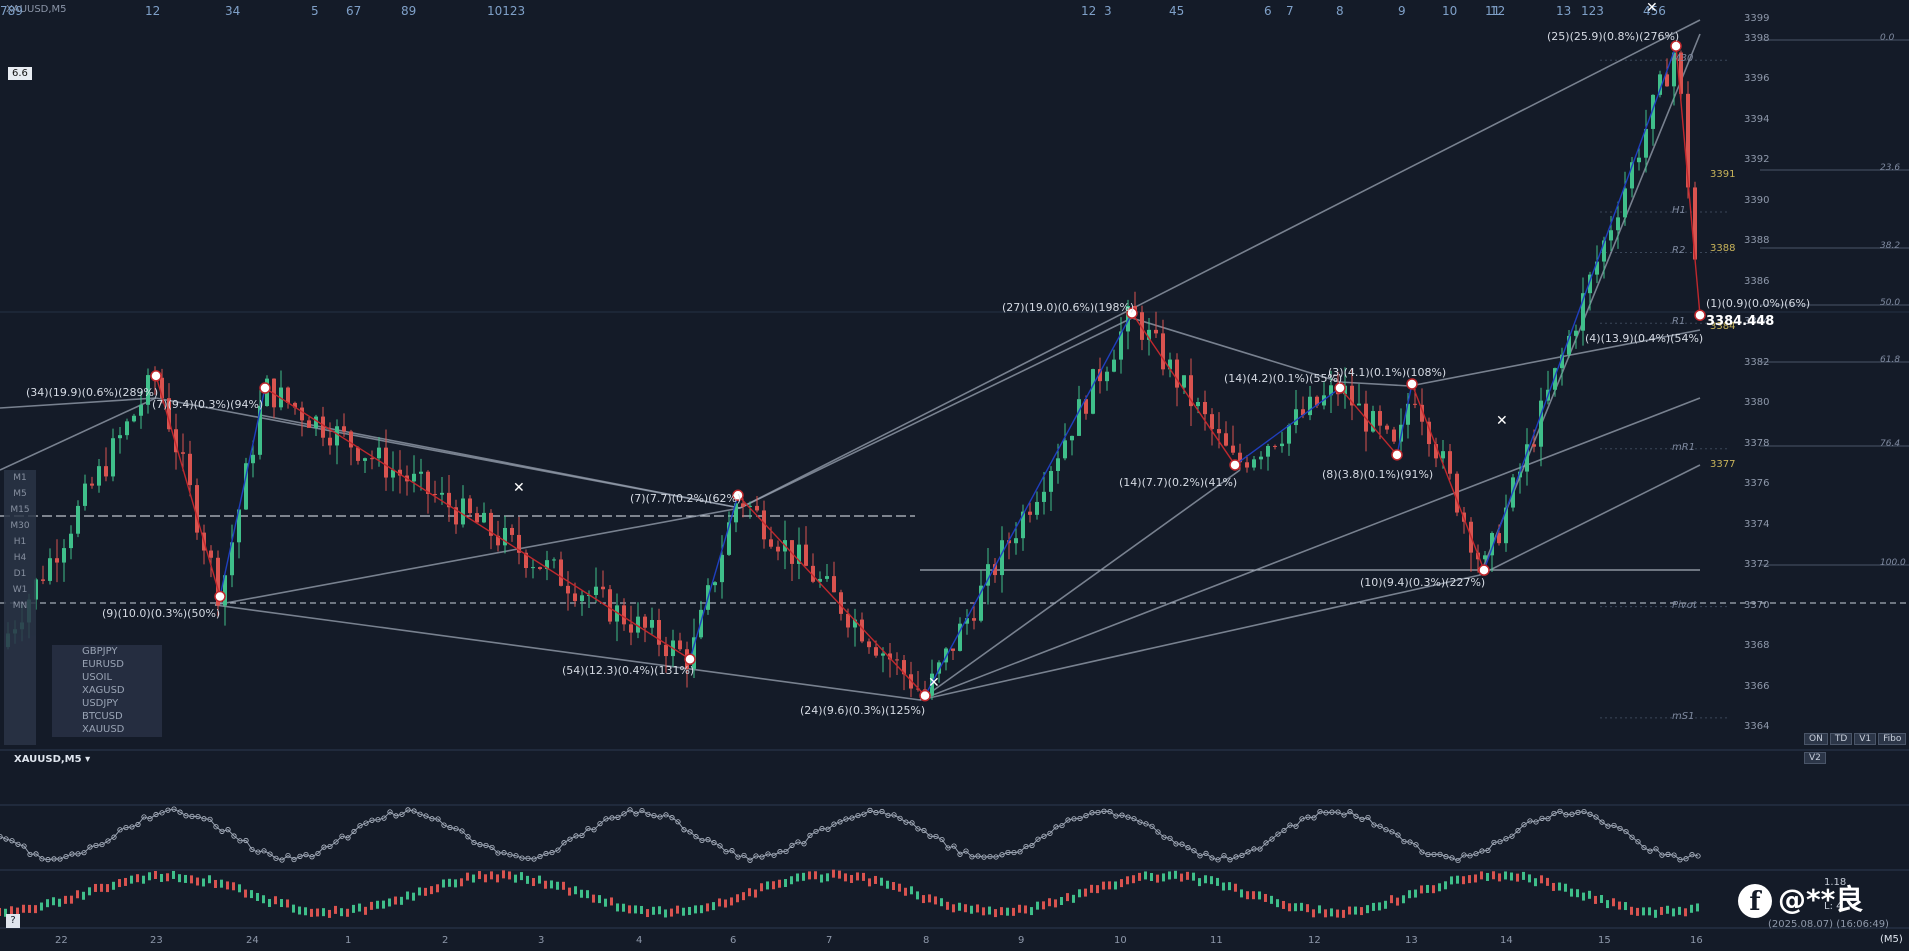 The image size is (1909, 951). Describe the element at coordinates (1815, 758) in the screenshot. I see `toggle-button: V2` at that location.